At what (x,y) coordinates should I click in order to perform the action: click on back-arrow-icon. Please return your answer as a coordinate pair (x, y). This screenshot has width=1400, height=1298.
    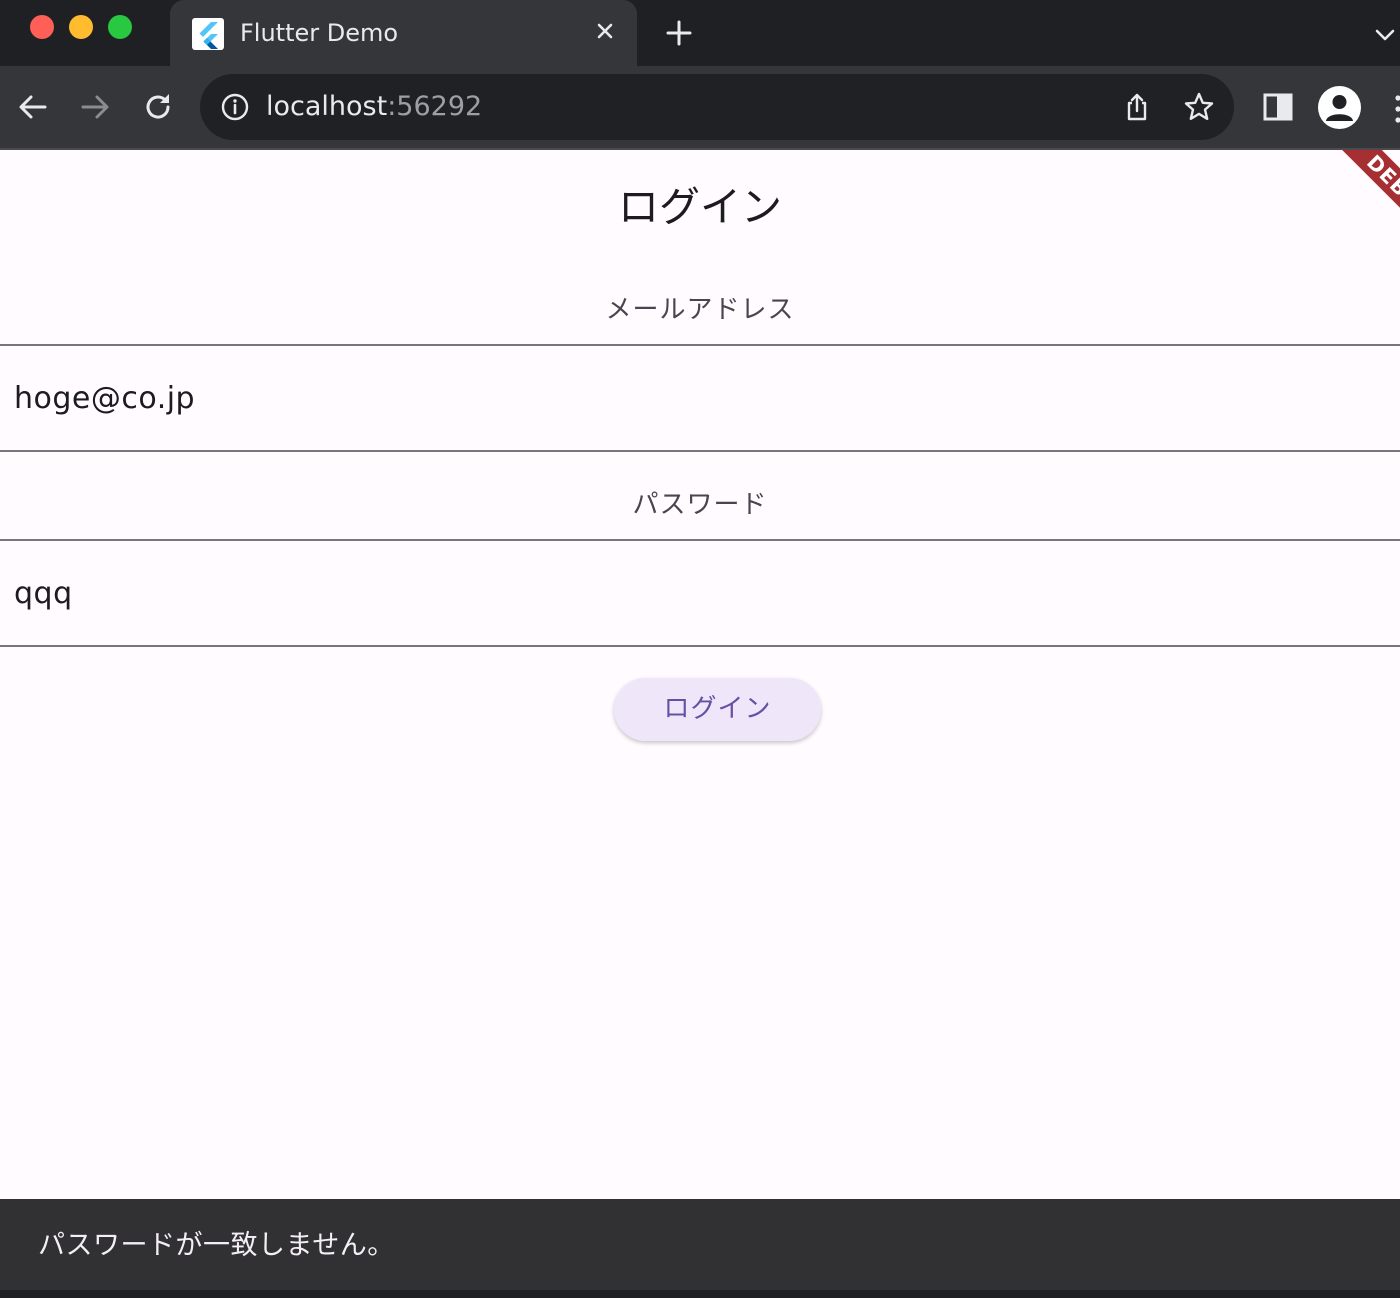
    Looking at the image, I should click on (33, 107).